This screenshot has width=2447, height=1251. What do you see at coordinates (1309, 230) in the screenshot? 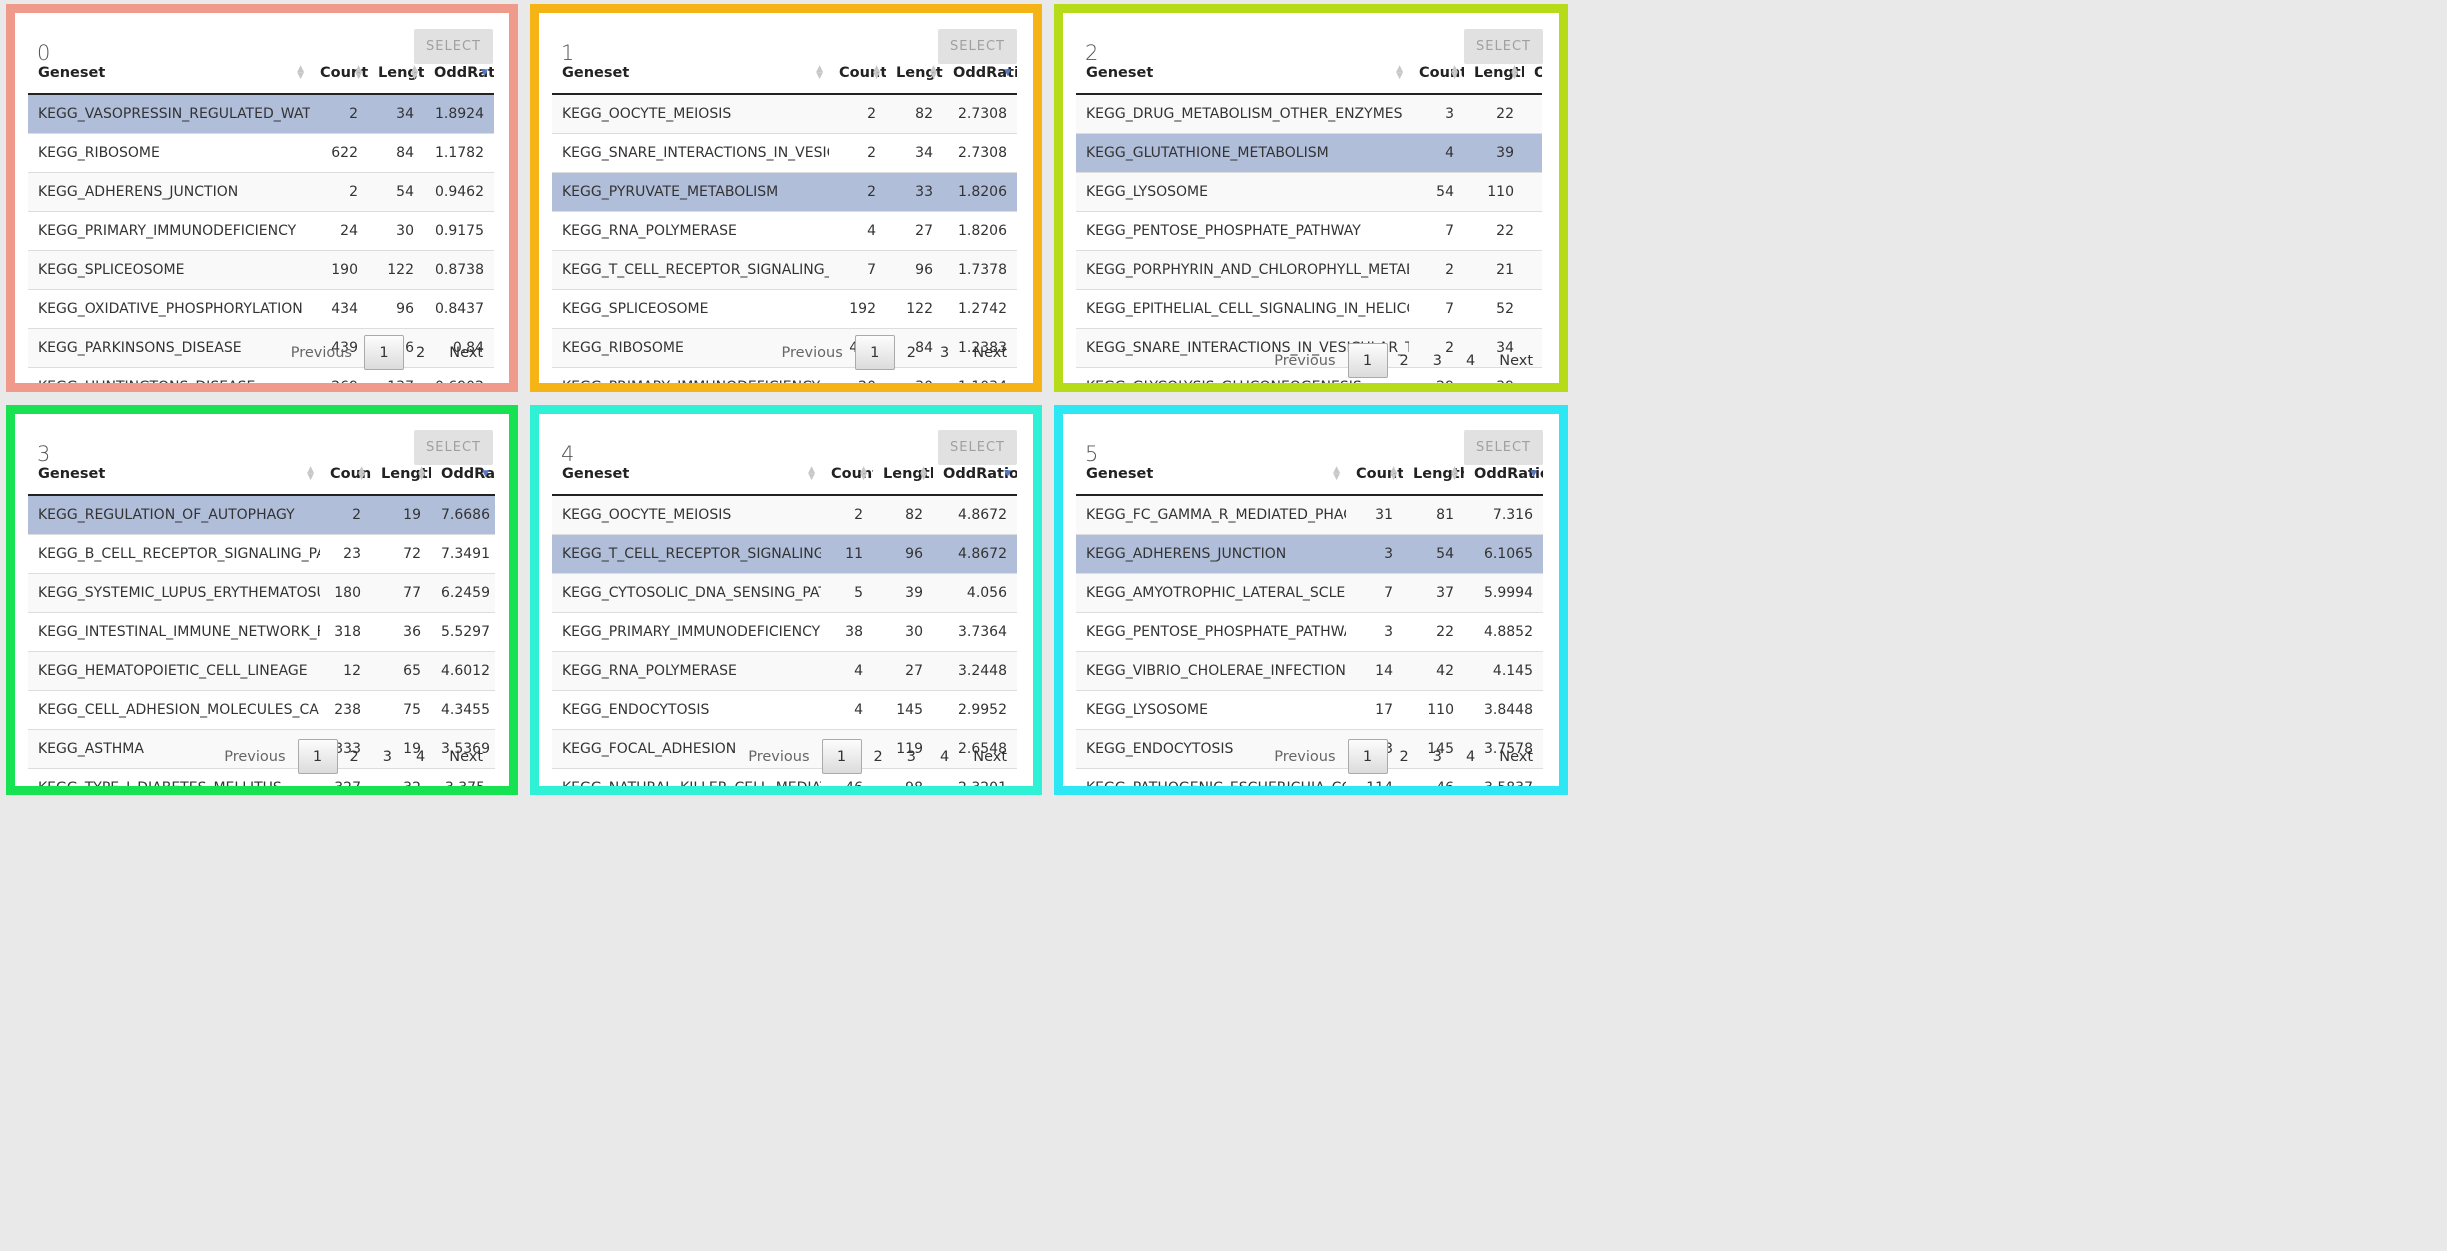
I see `table-row: KEGG_PENTOSE_PHOSPHATE_PATHWAY 7 22` at bounding box center [1309, 230].